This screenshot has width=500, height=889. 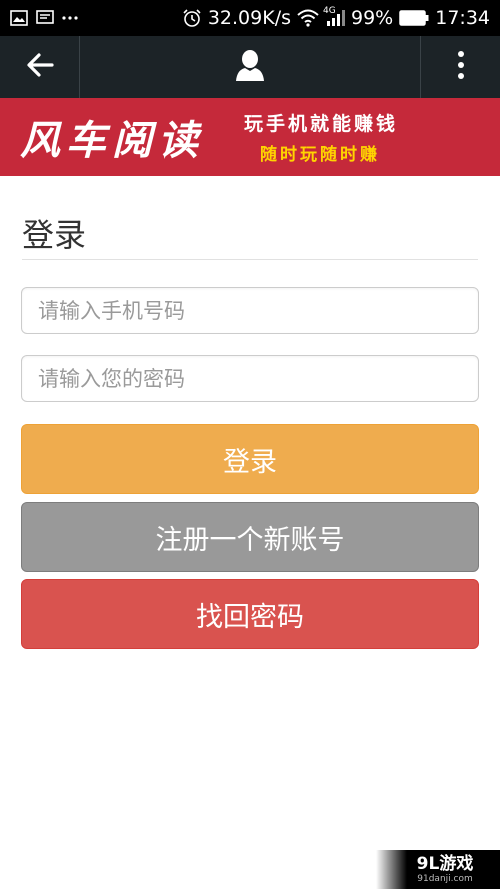 What do you see at coordinates (372, 18) in the screenshot?
I see `battery-percent: 99%` at bounding box center [372, 18].